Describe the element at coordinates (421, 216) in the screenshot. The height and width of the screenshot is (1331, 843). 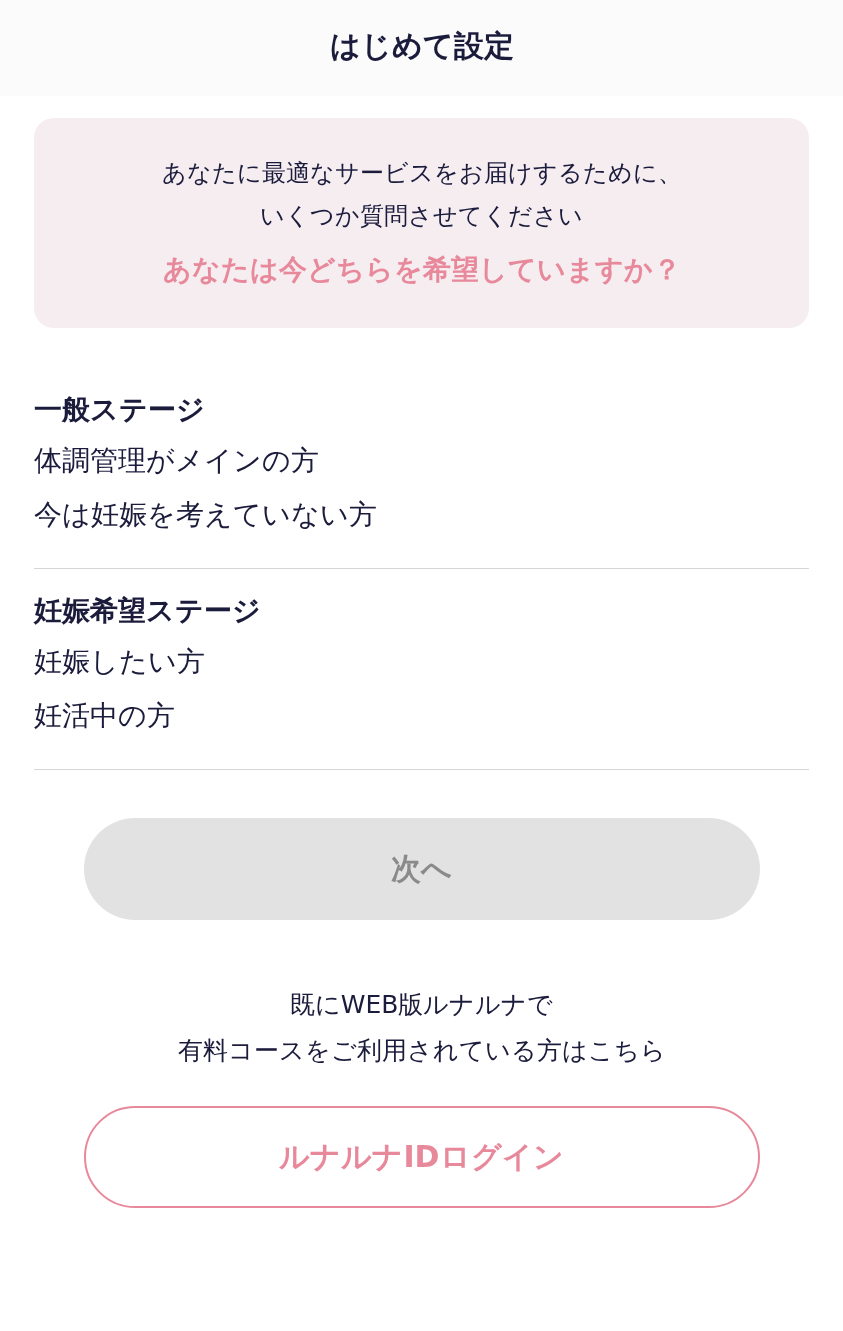
I see `intro-text: いくつか質問させてください` at that location.